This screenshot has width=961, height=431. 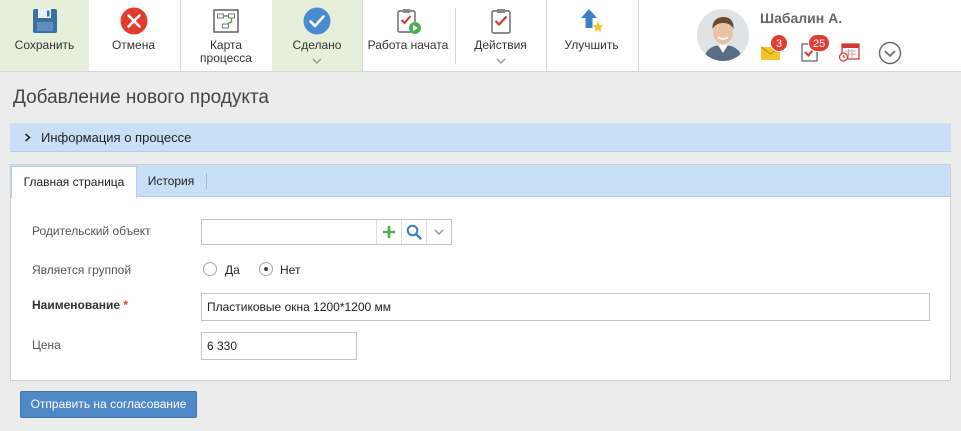 What do you see at coordinates (819, 43) in the screenshot?
I see `tasks-count-badge: 25` at bounding box center [819, 43].